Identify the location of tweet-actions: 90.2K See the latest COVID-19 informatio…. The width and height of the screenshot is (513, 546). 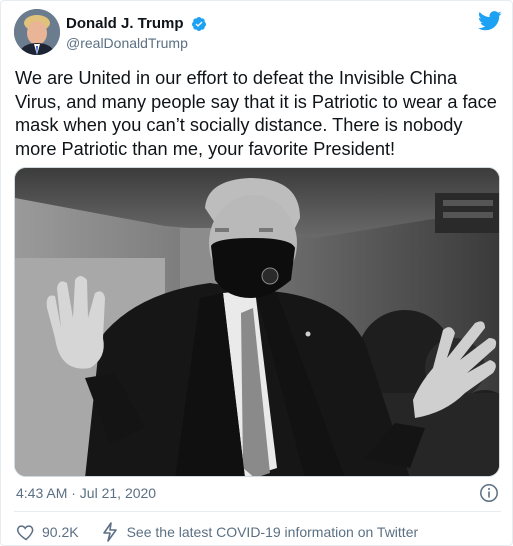
(217, 532).